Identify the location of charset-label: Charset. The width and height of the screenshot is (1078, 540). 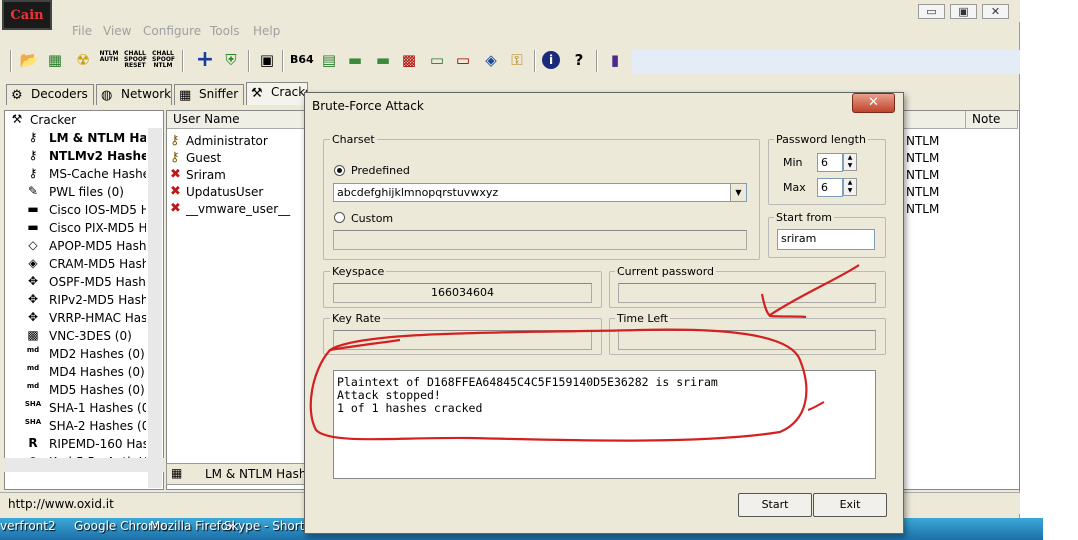
(353, 139).